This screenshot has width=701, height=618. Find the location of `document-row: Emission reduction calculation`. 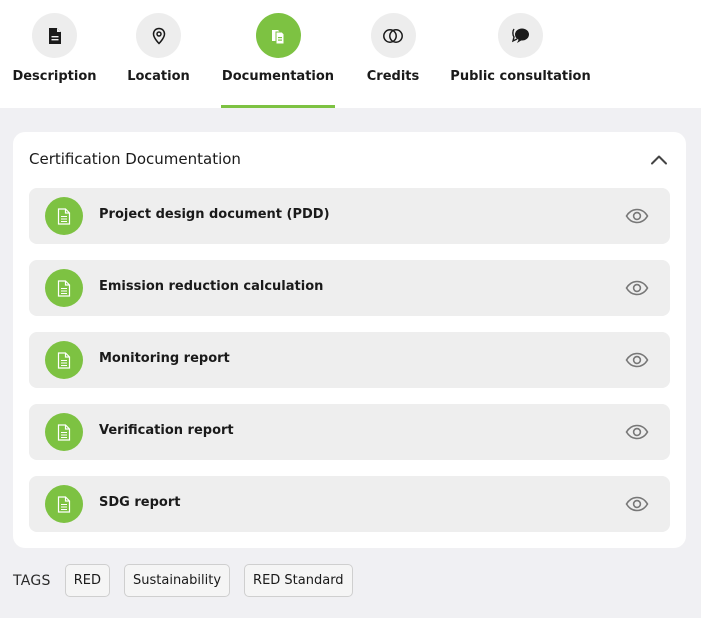

document-row: Emission reduction calculation is located at coordinates (349, 288).